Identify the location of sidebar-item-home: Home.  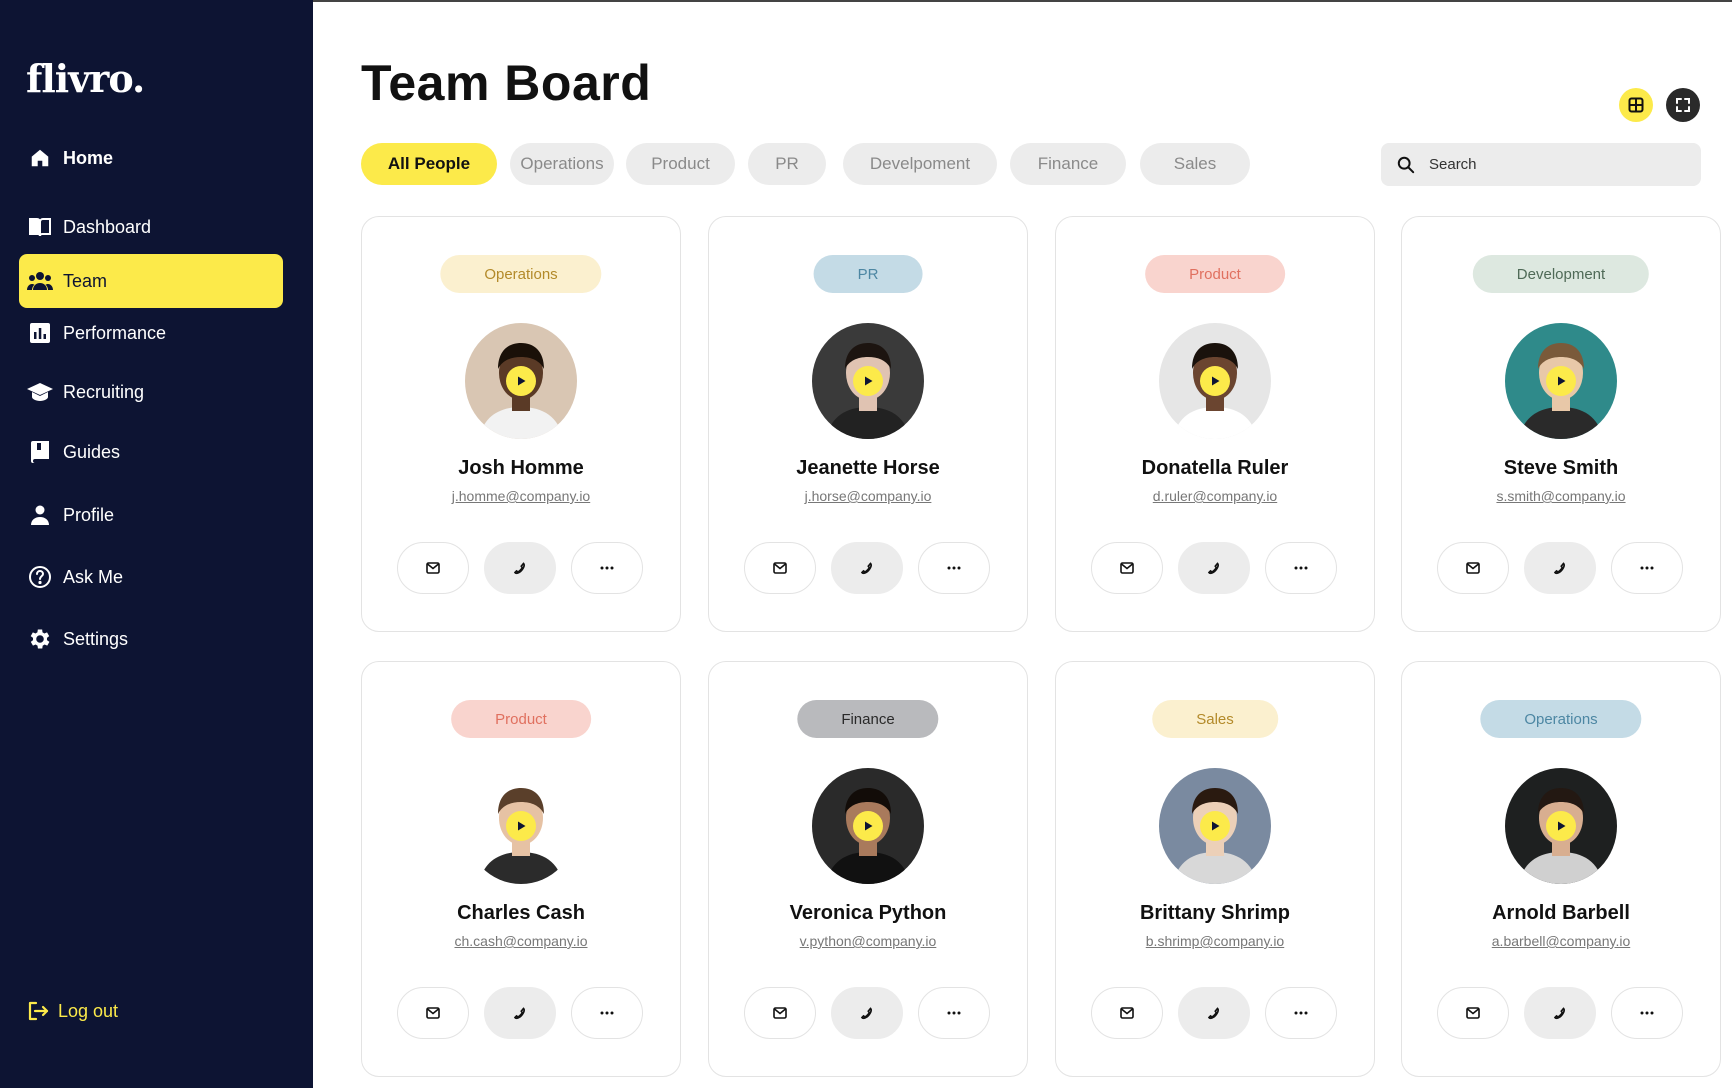
(151, 158).